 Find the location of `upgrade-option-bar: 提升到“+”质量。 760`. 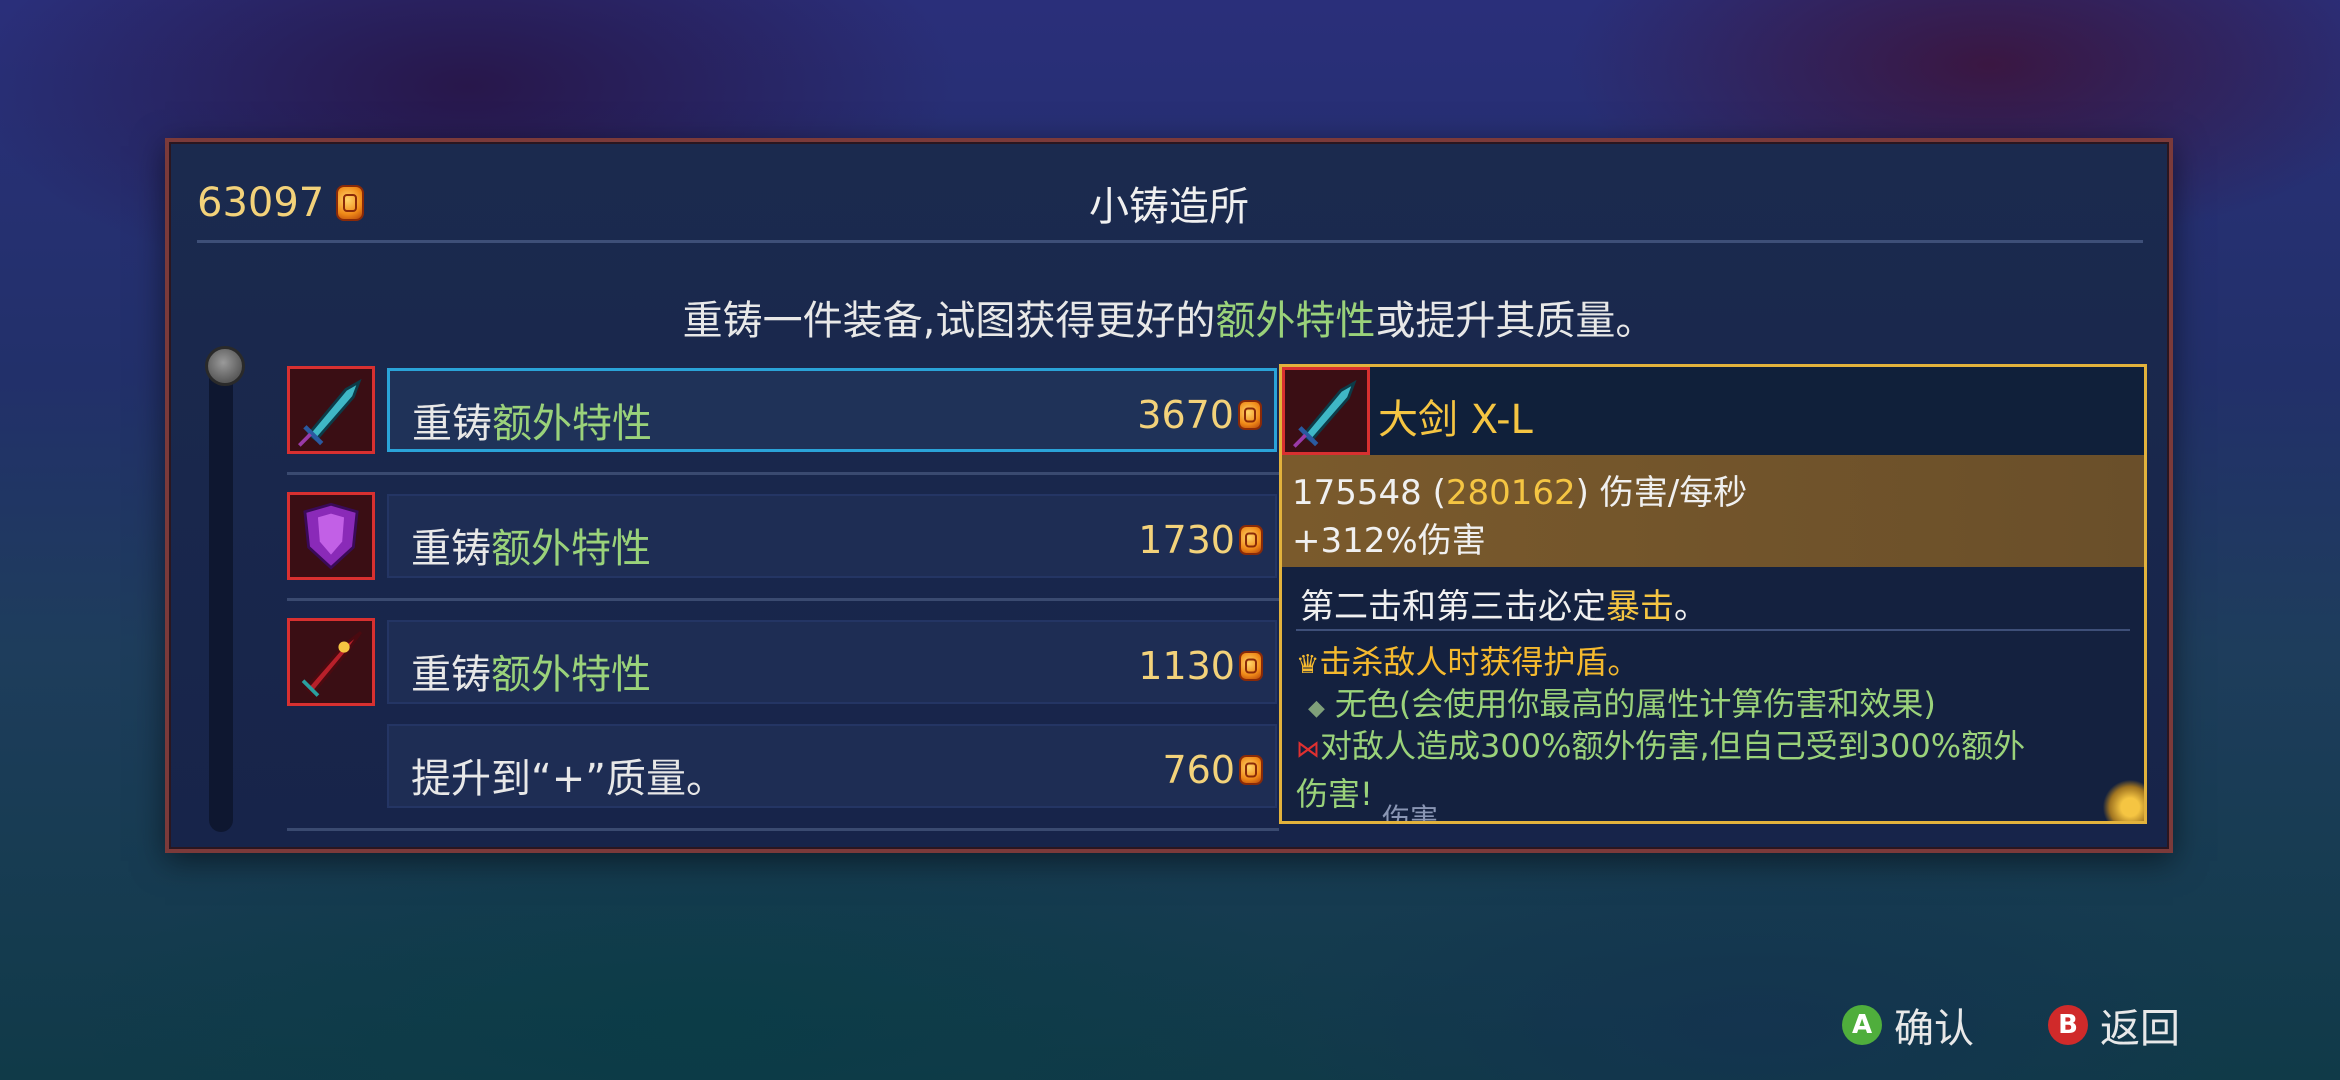

upgrade-option-bar: 提升到“+”质量。 760 is located at coordinates (832, 766).